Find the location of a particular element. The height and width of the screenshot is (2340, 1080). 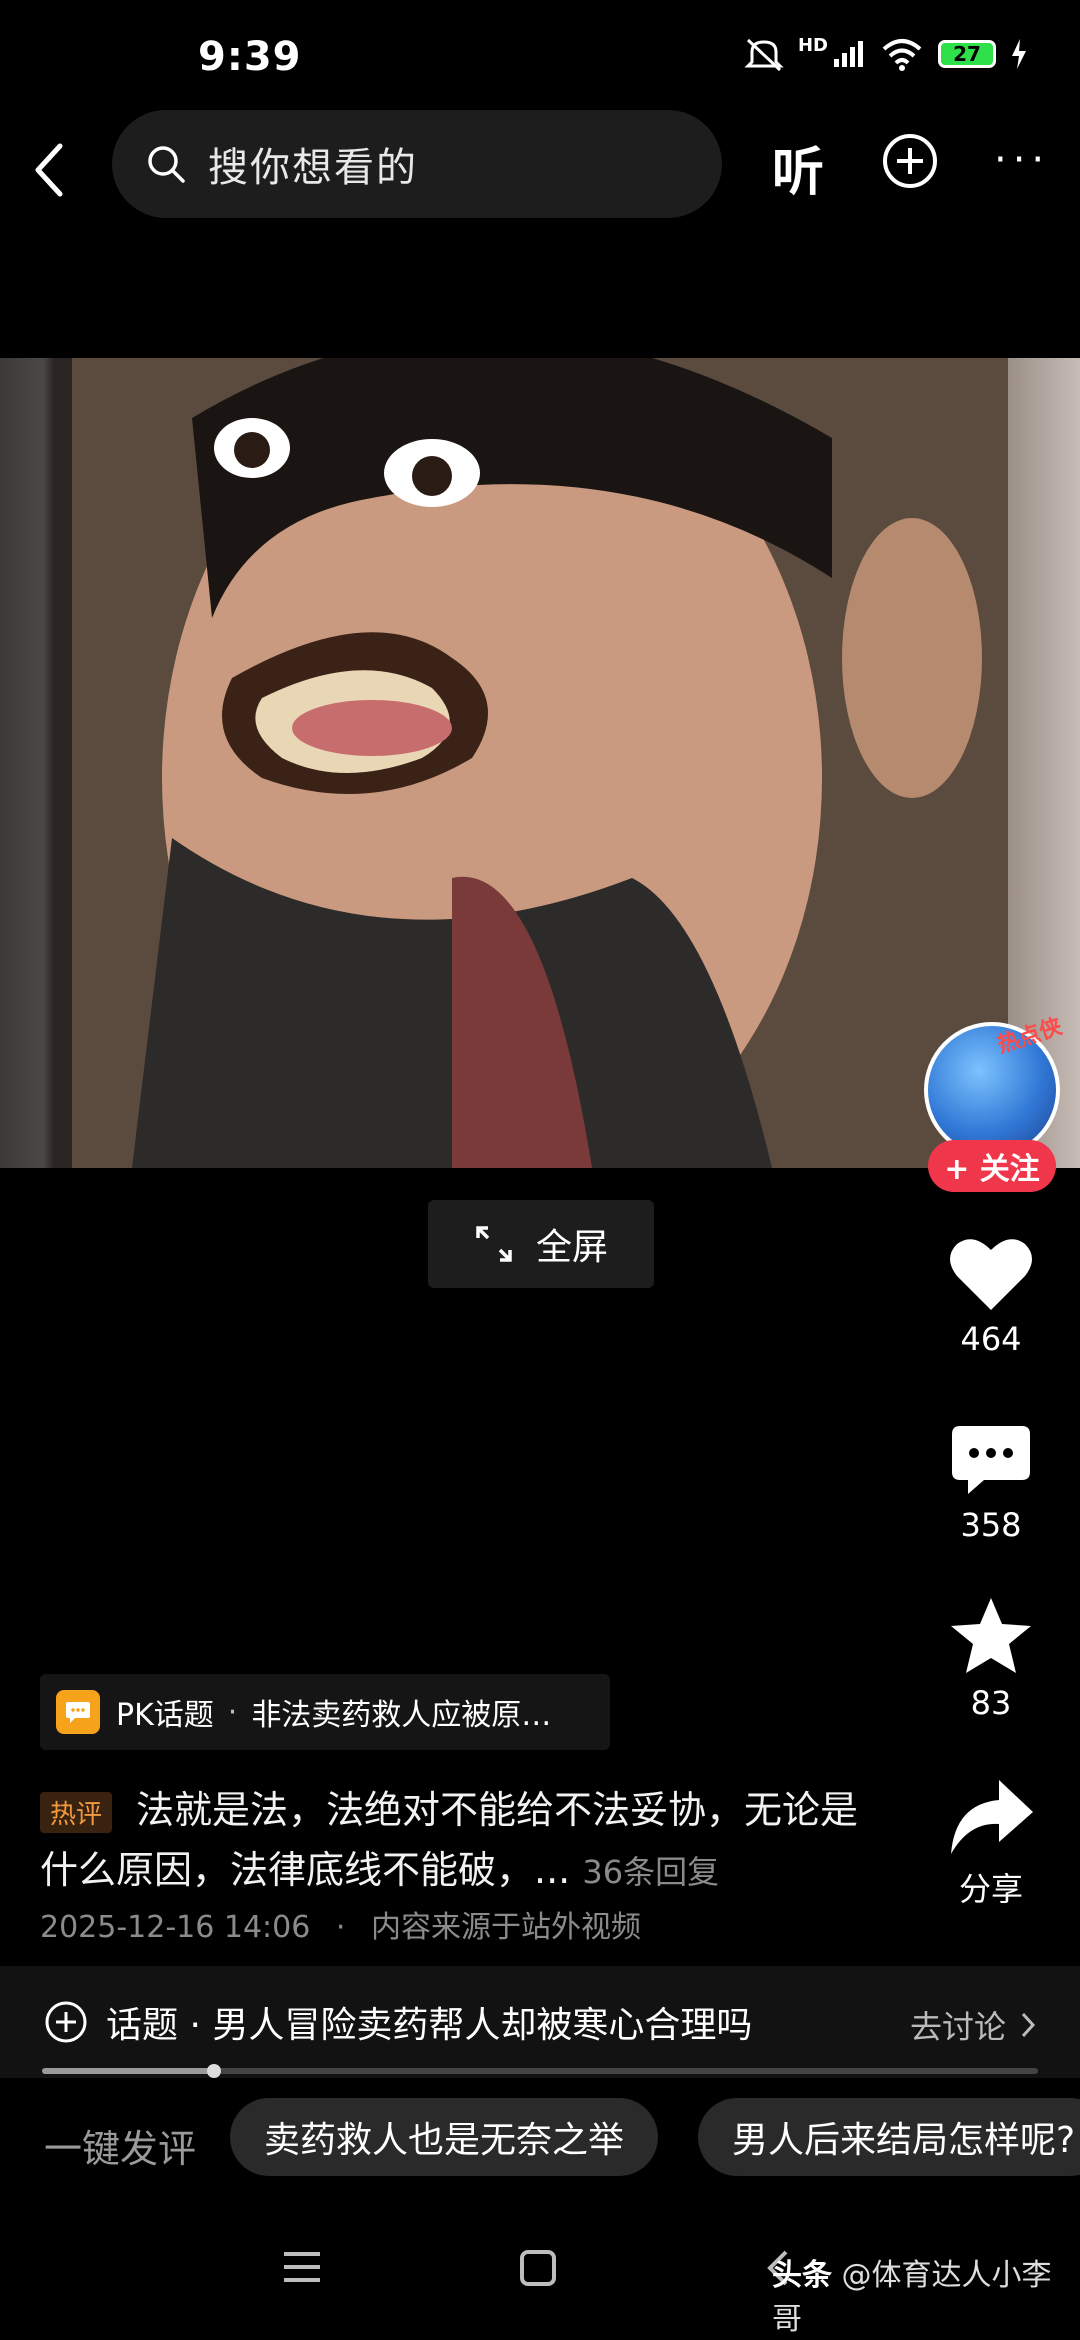

share-label: 分享 is located at coordinates (990, 1889).